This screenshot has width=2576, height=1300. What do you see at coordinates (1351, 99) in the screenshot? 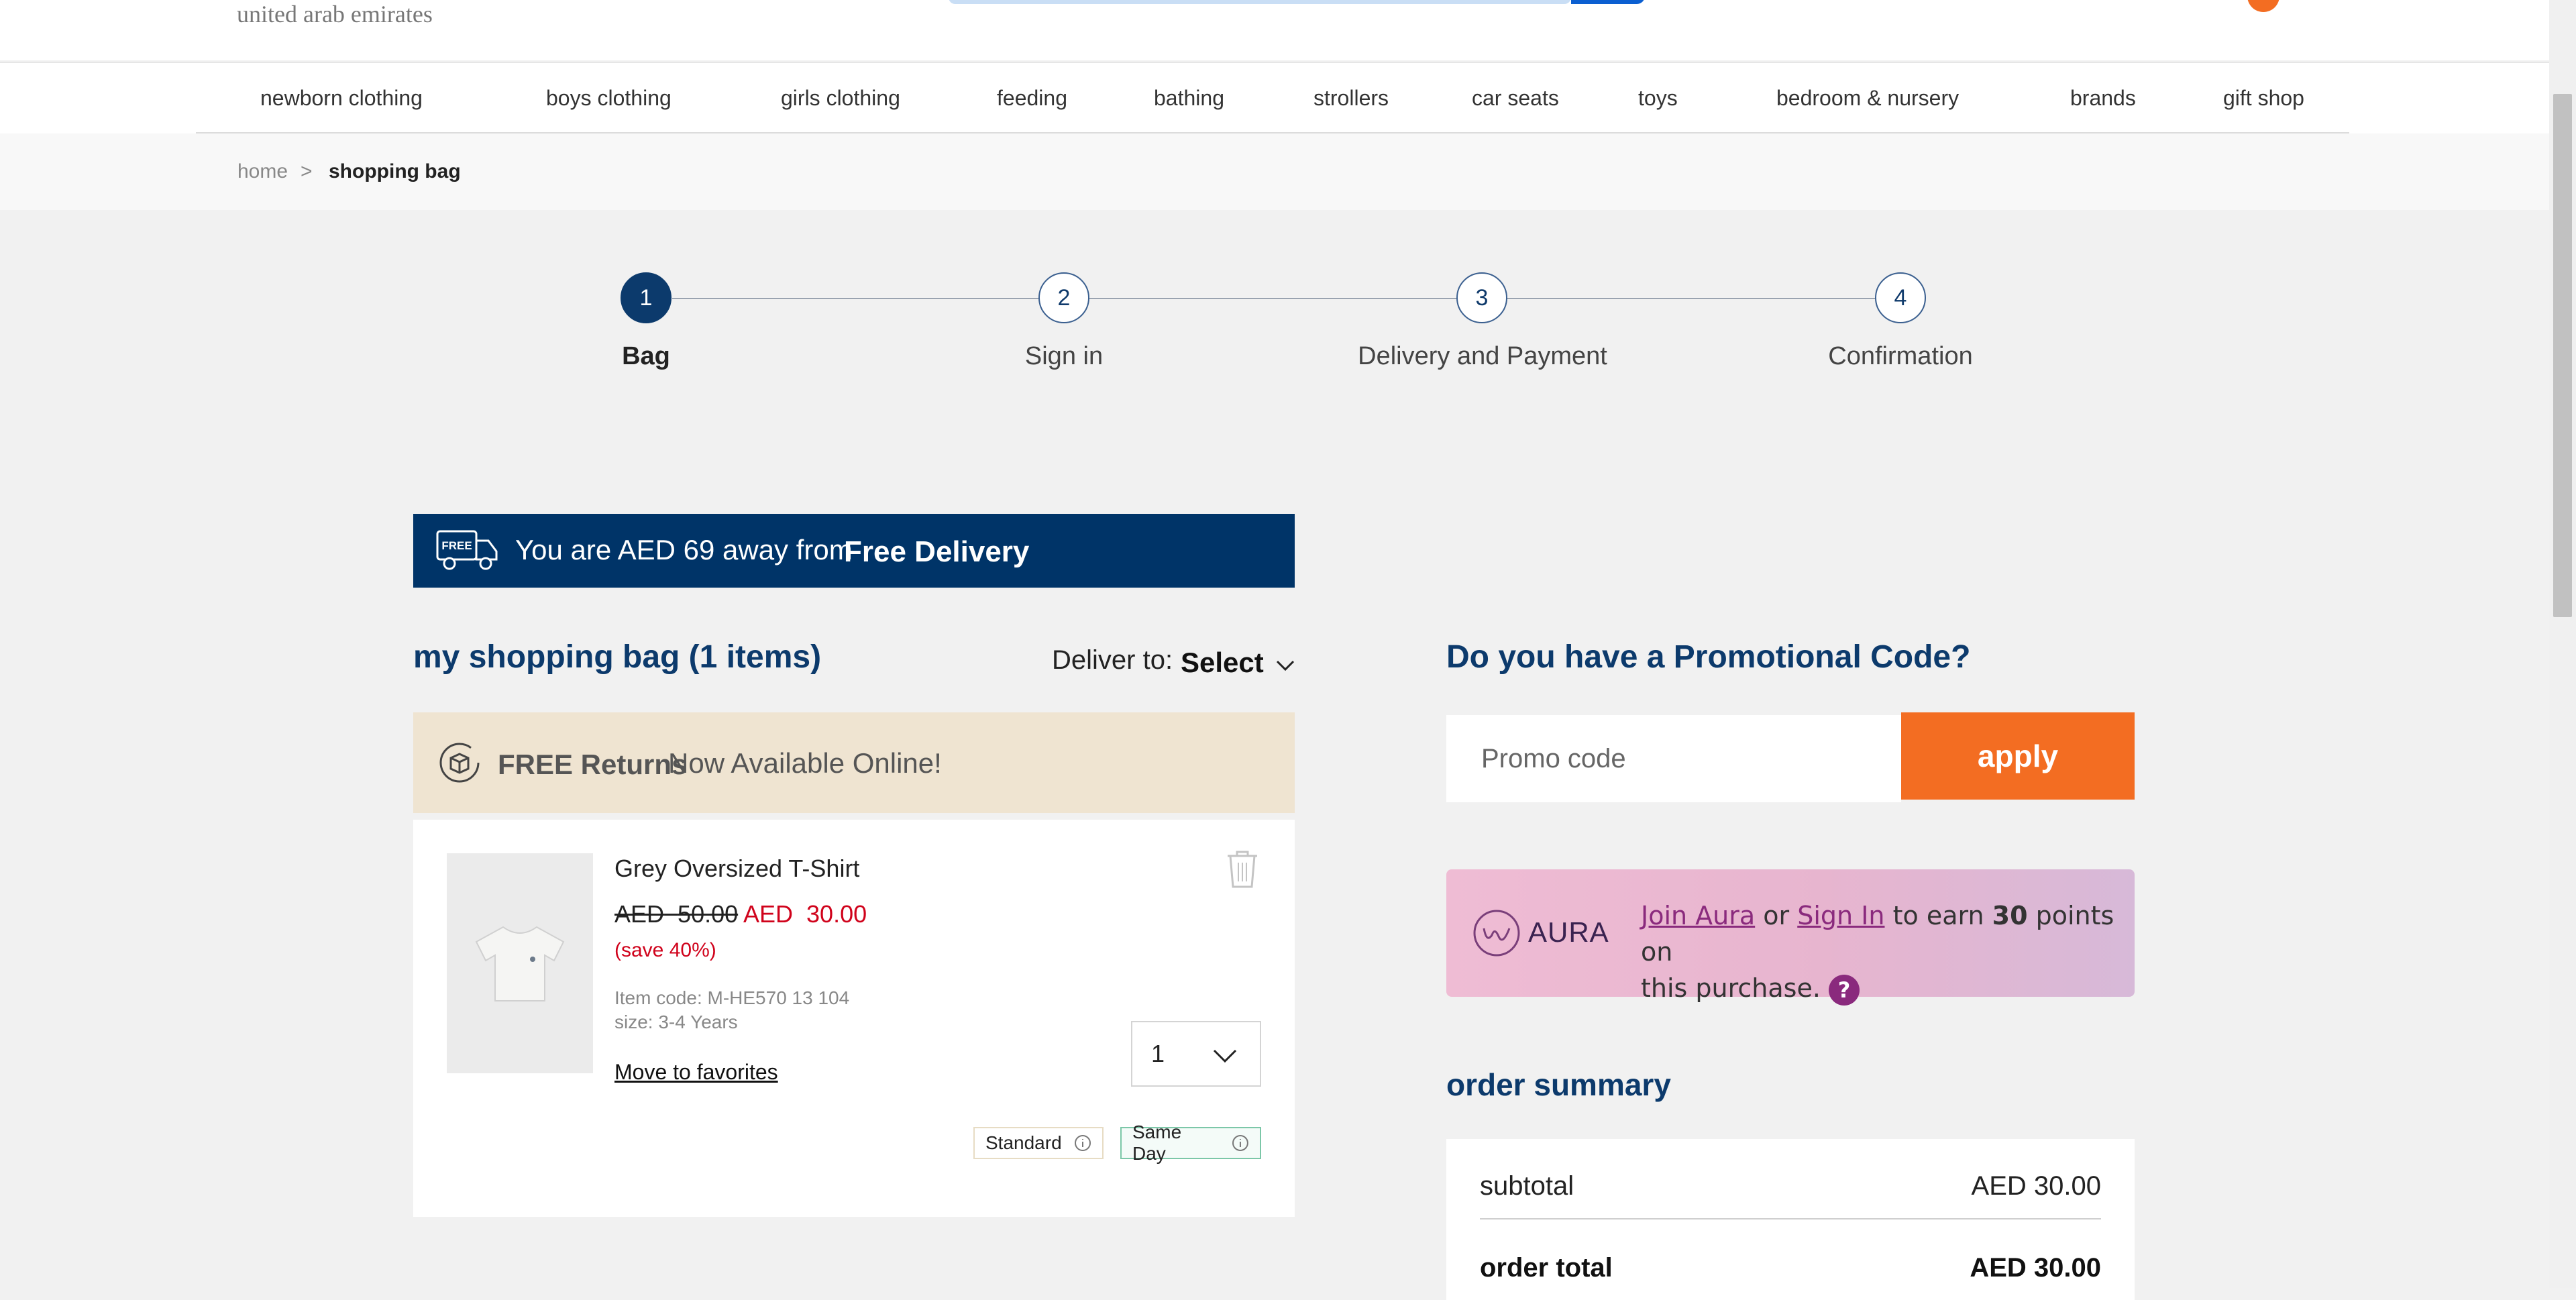
I see `nav-item-strollers: strollers` at bounding box center [1351, 99].